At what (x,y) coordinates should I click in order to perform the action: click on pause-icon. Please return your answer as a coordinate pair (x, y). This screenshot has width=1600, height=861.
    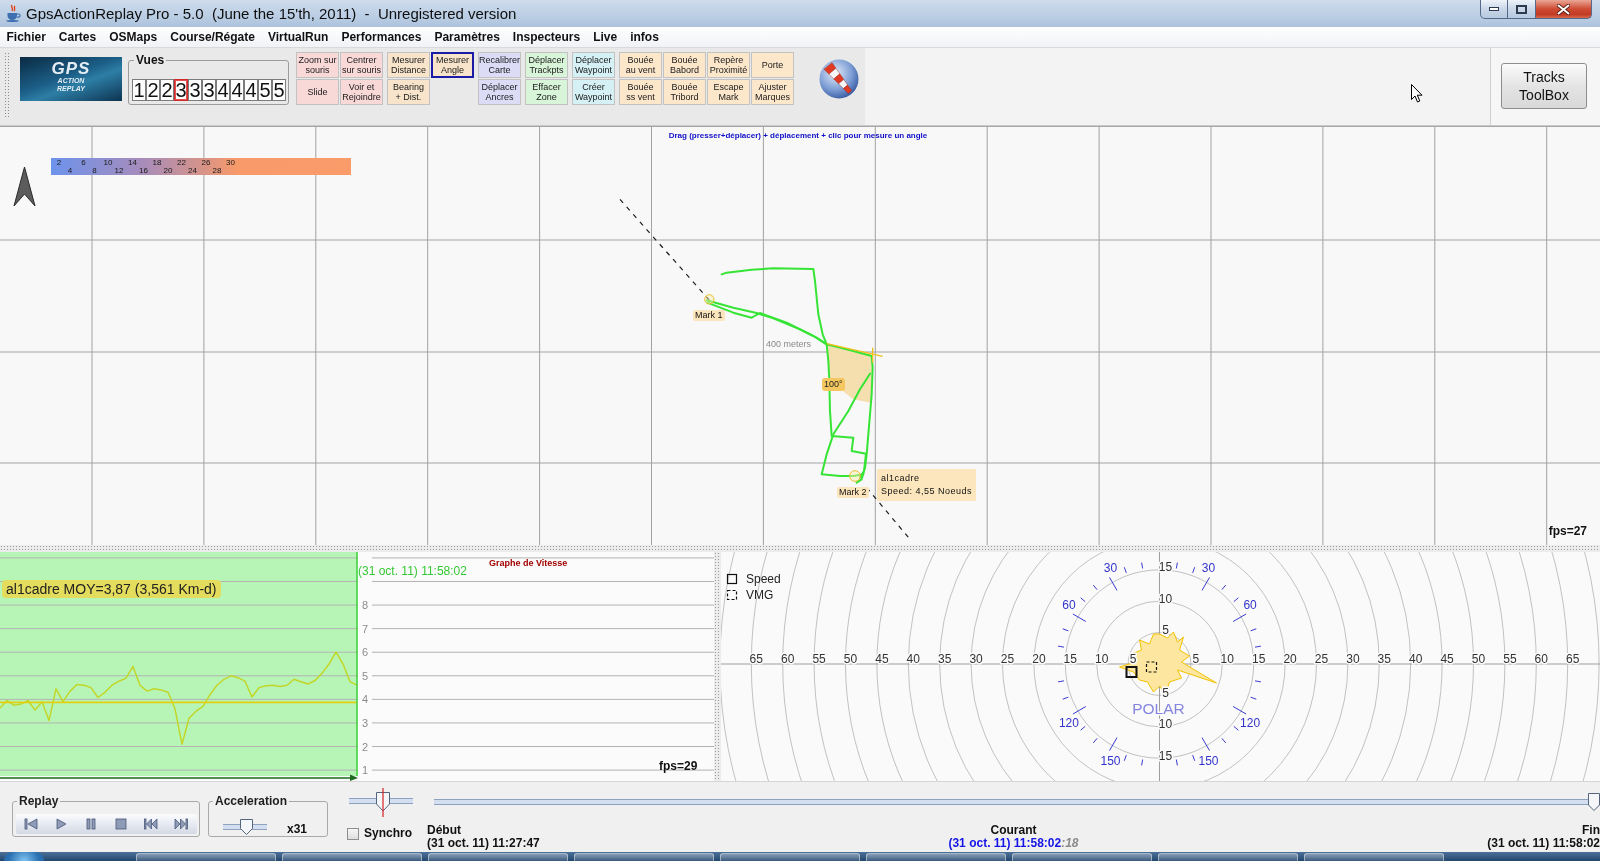
    Looking at the image, I should click on (91, 824).